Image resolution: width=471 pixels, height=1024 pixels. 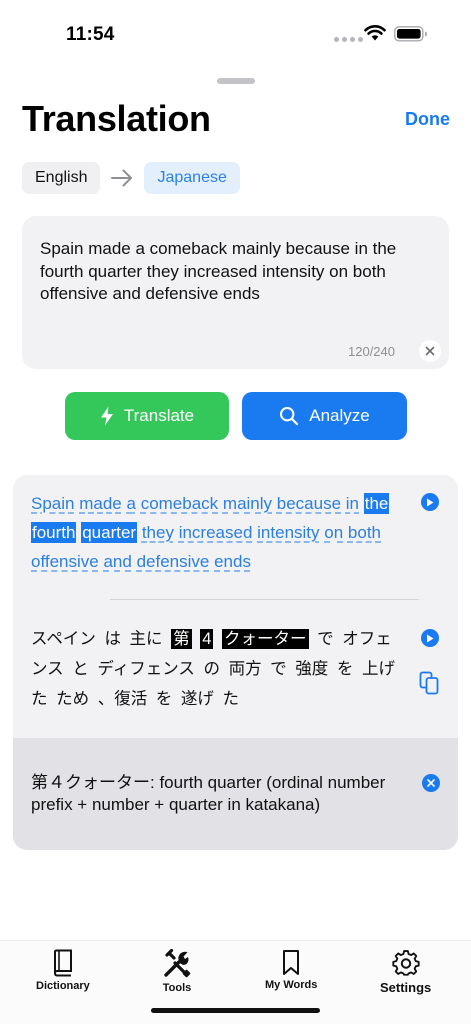 I want to click on language-selector: English Japanese, so click(x=131, y=178).